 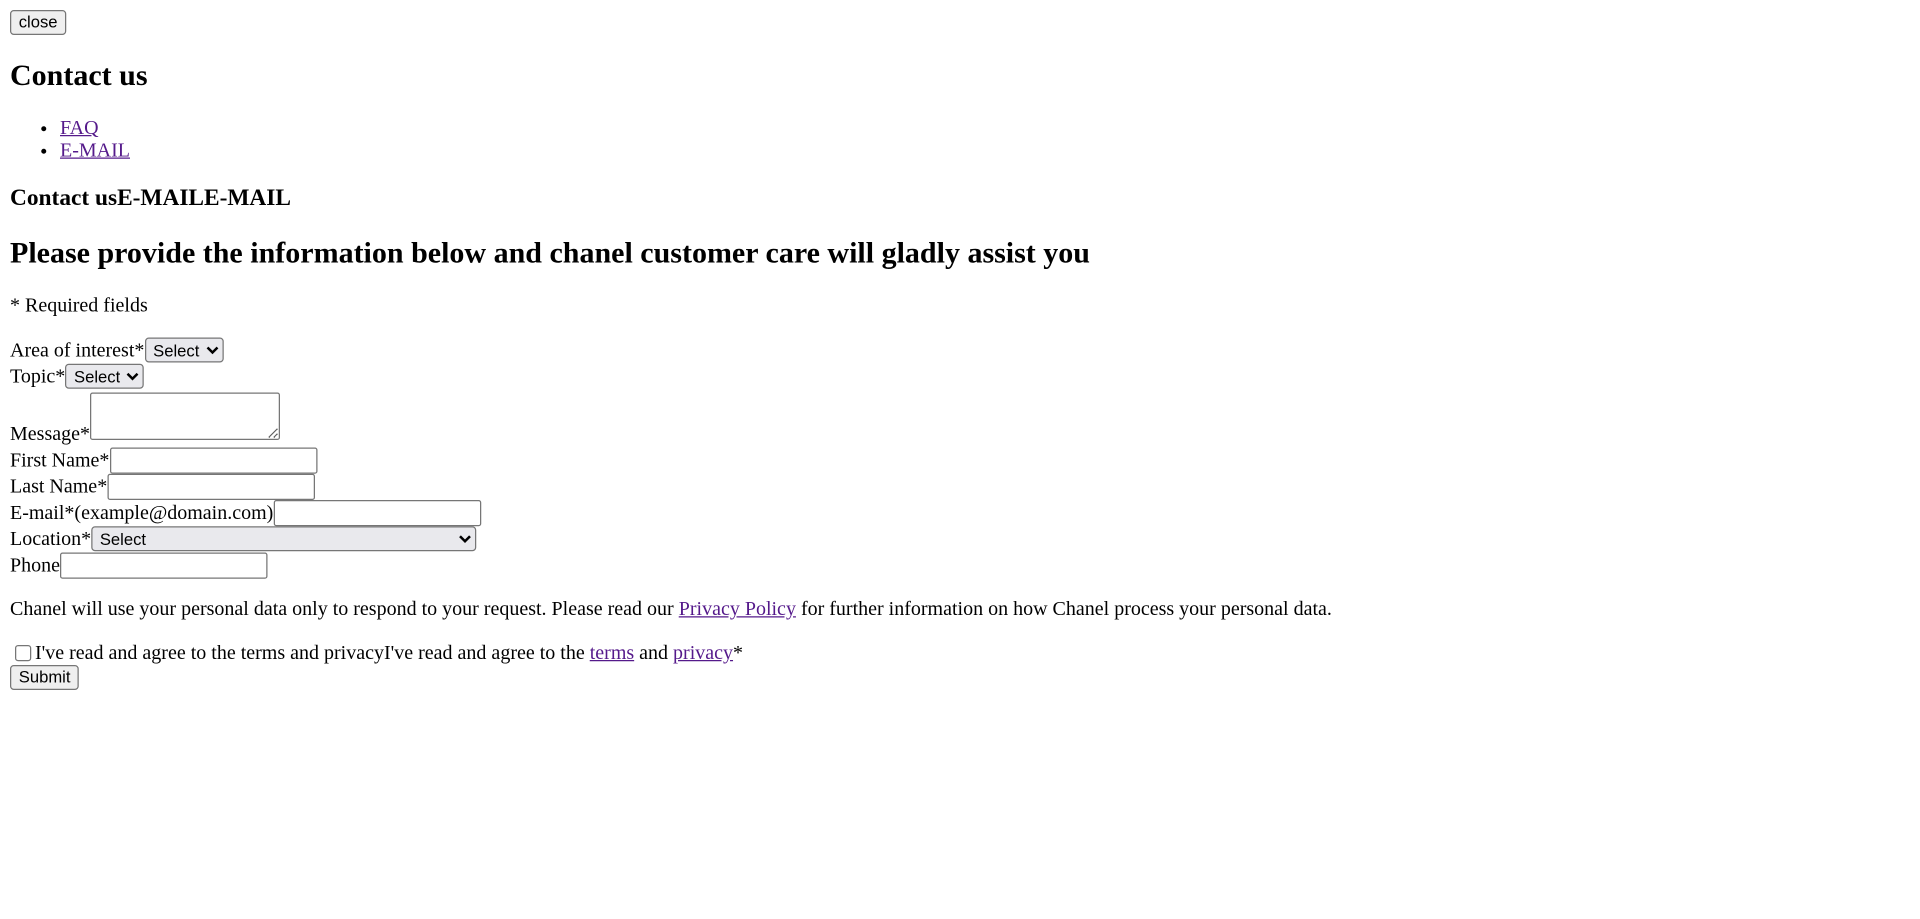 What do you see at coordinates (23, 653) in the screenshot?
I see `agree-terms-checkbox` at bounding box center [23, 653].